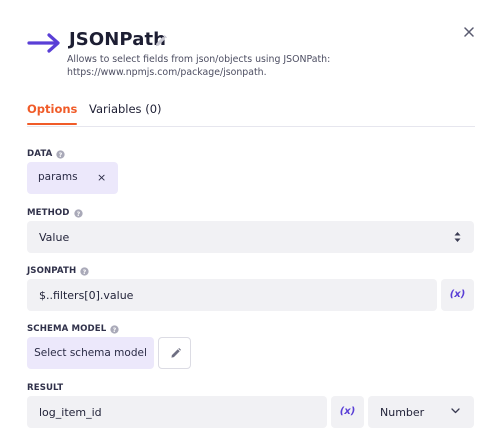 The image size is (500, 431). Describe the element at coordinates (232, 295) in the screenshot. I see `jsonpath-input: $..filters[0].value` at that location.